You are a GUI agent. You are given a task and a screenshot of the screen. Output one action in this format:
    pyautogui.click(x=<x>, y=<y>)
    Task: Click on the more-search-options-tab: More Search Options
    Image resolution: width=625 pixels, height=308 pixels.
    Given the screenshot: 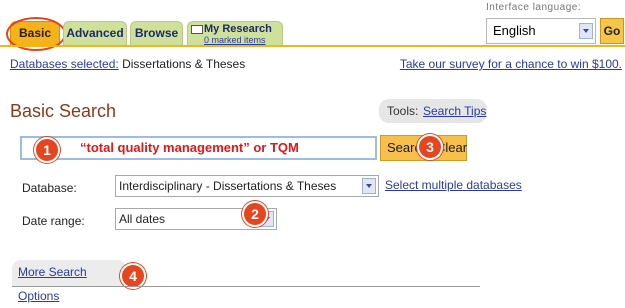 What is the action you would take?
    pyautogui.click(x=69, y=281)
    